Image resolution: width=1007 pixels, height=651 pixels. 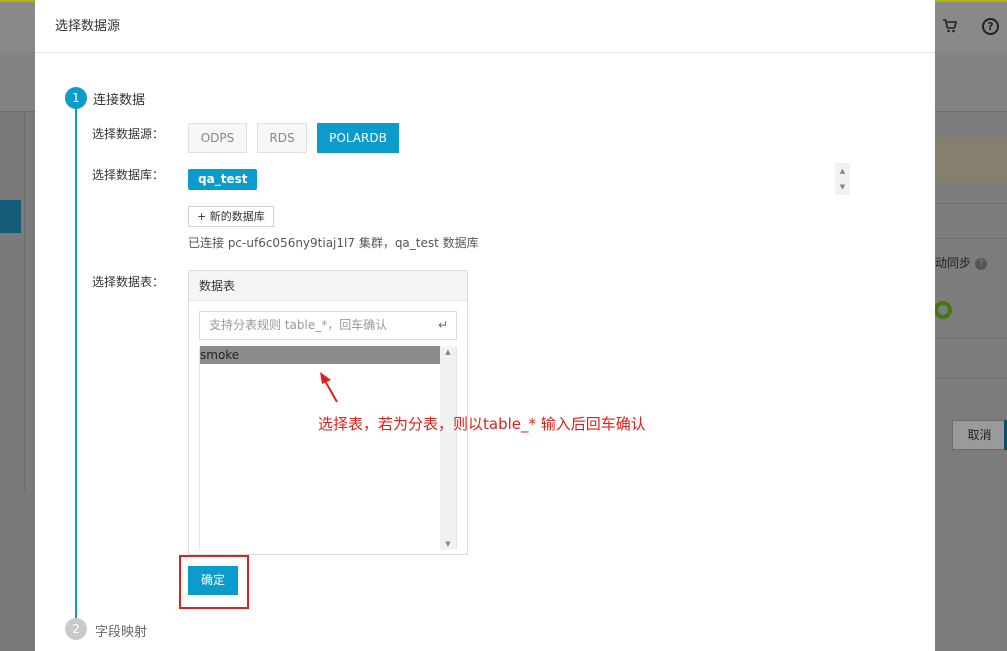 I want to click on background-cancel-button: 取消, so click(x=979, y=435).